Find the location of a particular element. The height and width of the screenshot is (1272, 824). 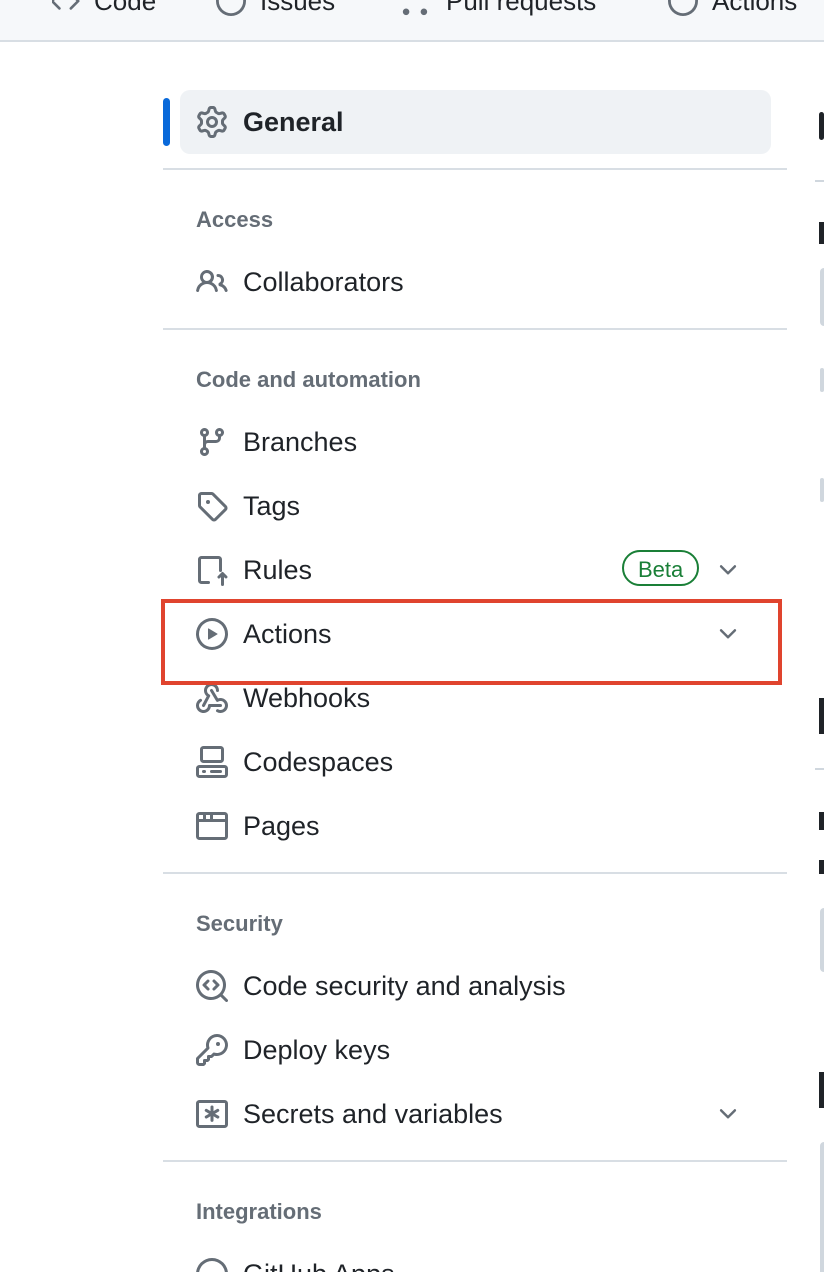

tab-actions-label: Actions is located at coordinates (755, 8).